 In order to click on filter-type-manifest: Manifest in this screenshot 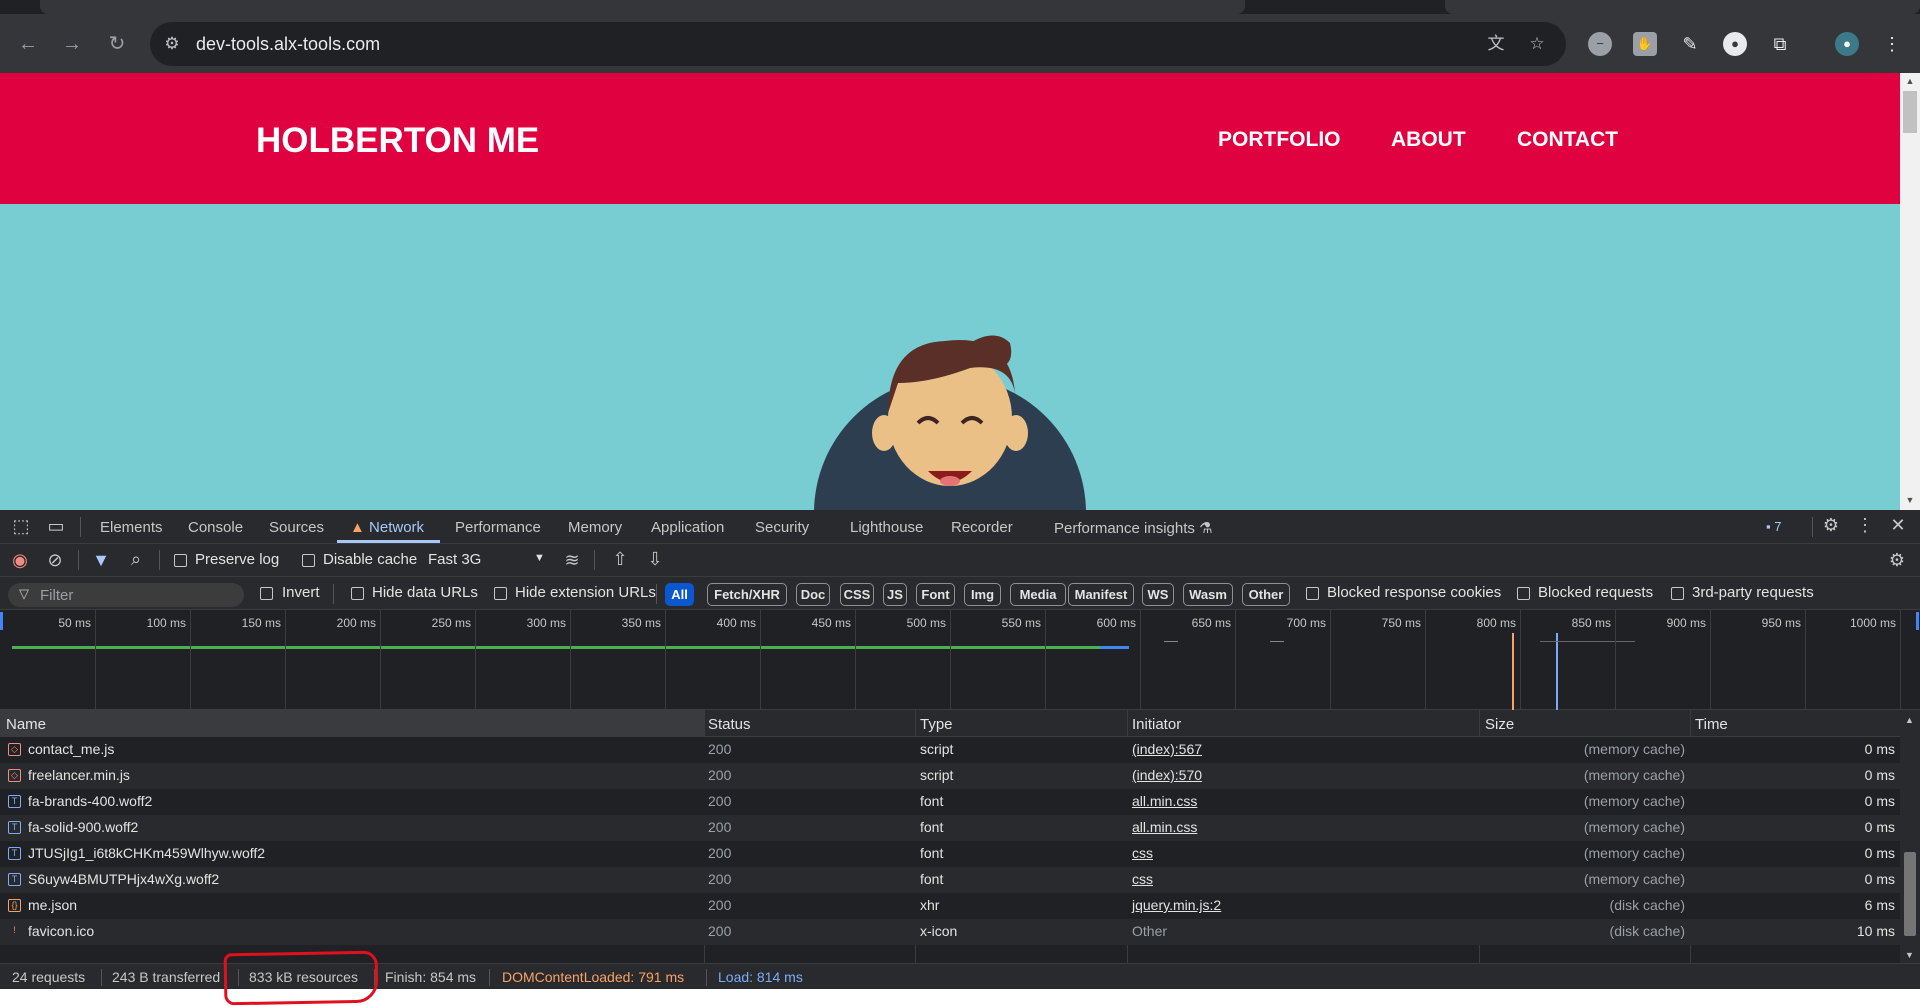, I will do `click(1101, 594)`.